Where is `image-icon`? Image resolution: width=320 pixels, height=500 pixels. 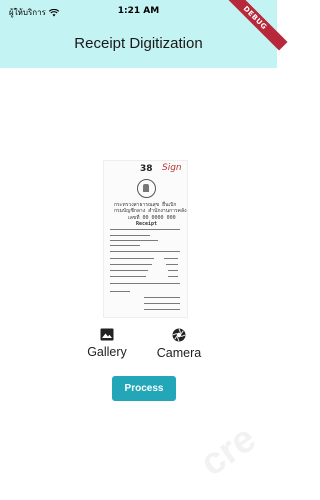
image-icon is located at coordinates (107, 334).